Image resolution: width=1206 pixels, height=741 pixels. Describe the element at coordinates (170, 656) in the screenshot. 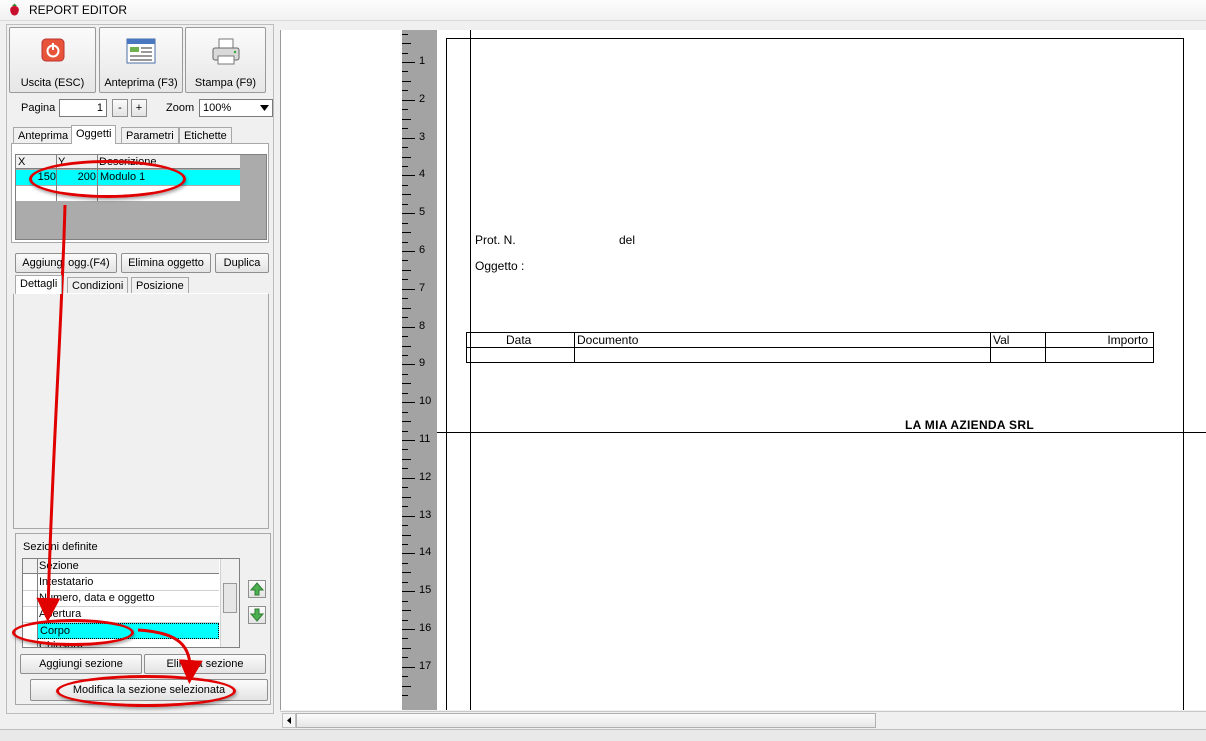

I see `arrow-section-to-modify` at that location.